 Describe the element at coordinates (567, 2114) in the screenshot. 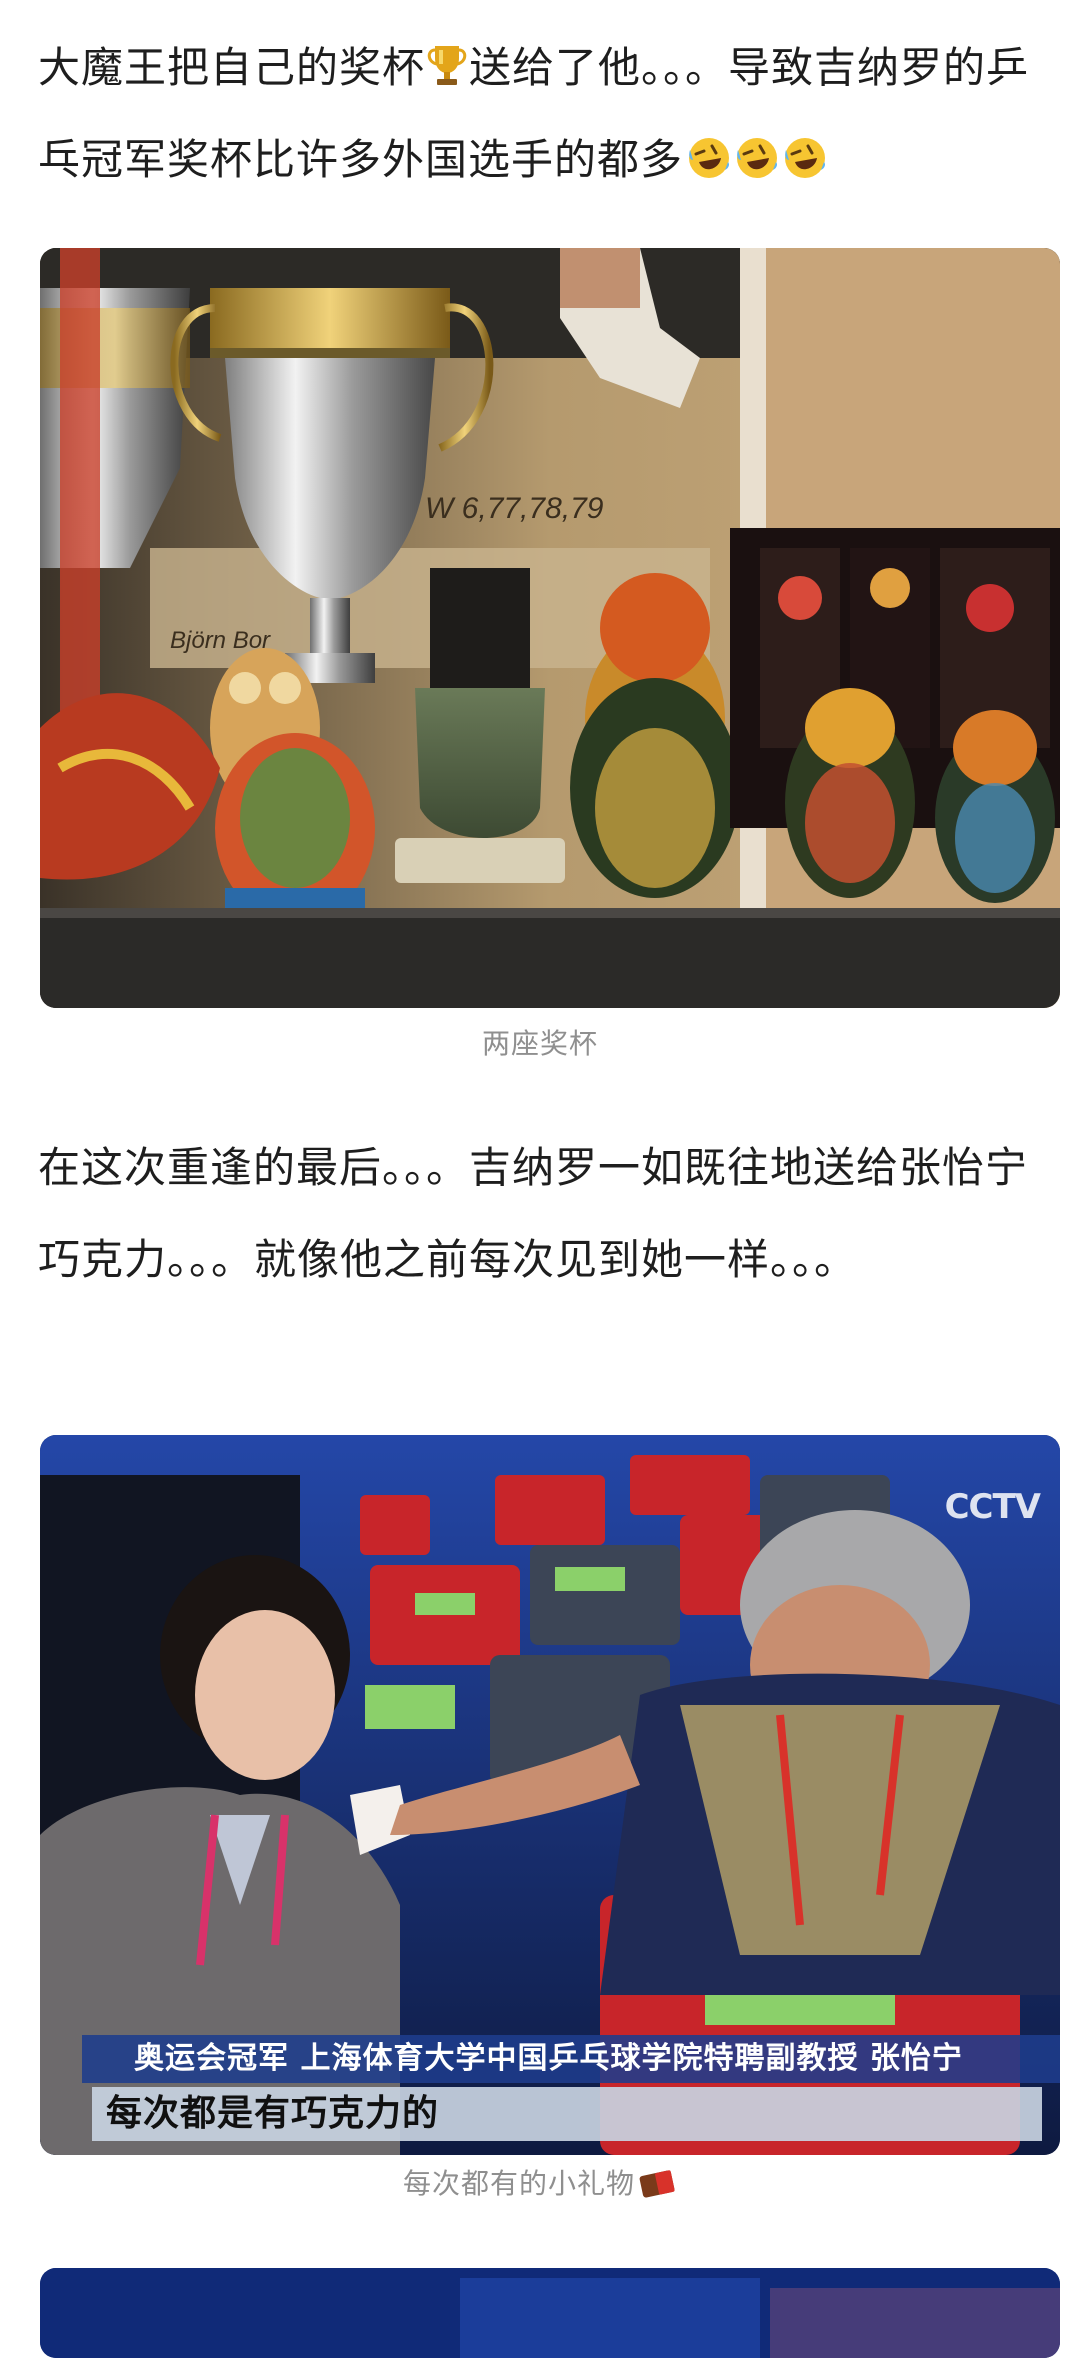

I see `tv-subtitle: 每次都是有巧克力的` at that location.